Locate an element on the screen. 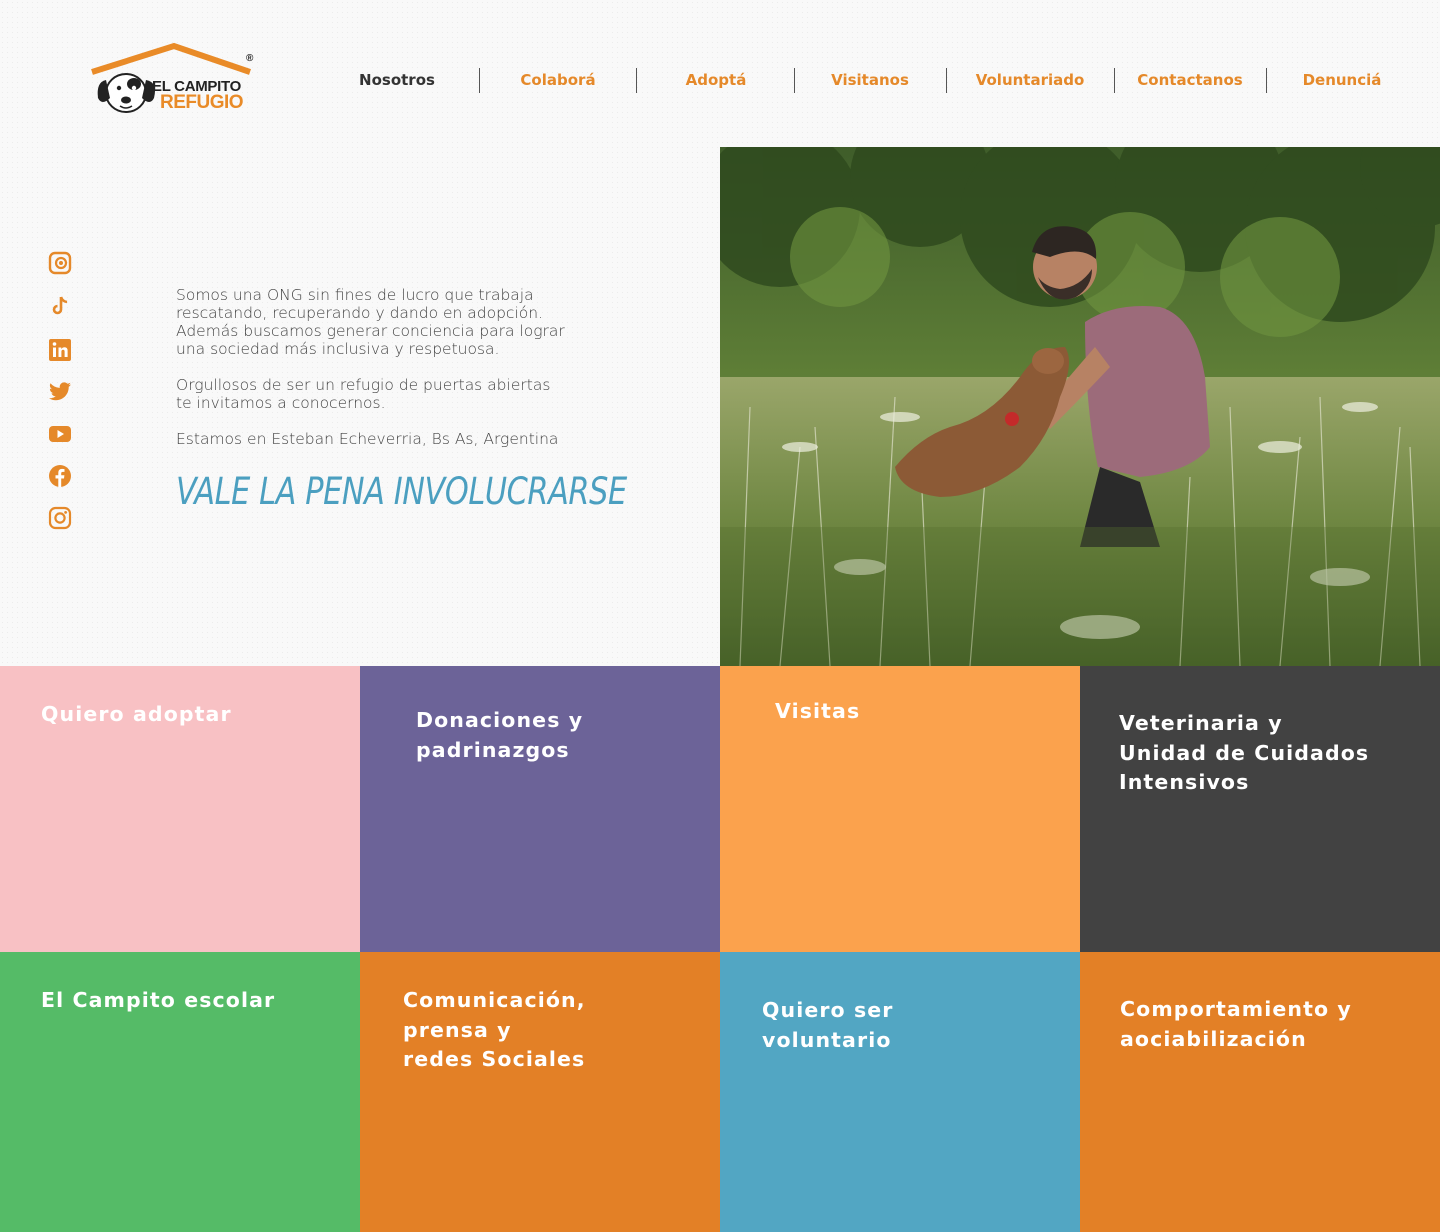 Image resolution: width=1440 pixels, height=1232 pixels. nav-nosotros: Nosotros is located at coordinates (397, 80).